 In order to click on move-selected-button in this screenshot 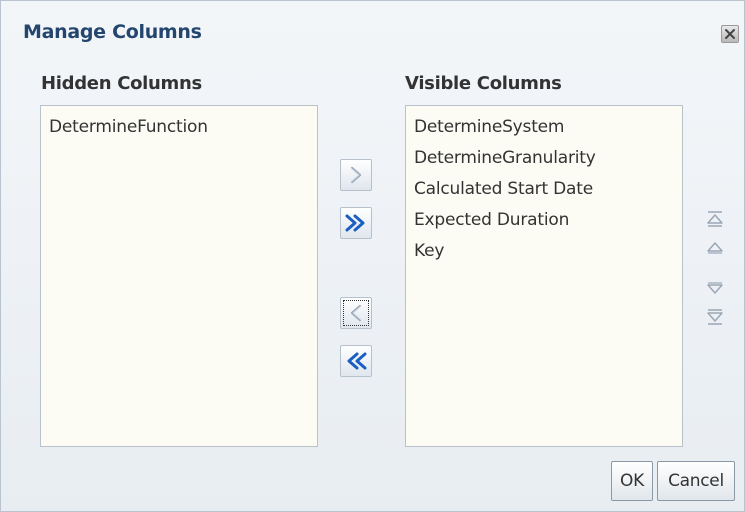, I will do `click(356, 175)`.